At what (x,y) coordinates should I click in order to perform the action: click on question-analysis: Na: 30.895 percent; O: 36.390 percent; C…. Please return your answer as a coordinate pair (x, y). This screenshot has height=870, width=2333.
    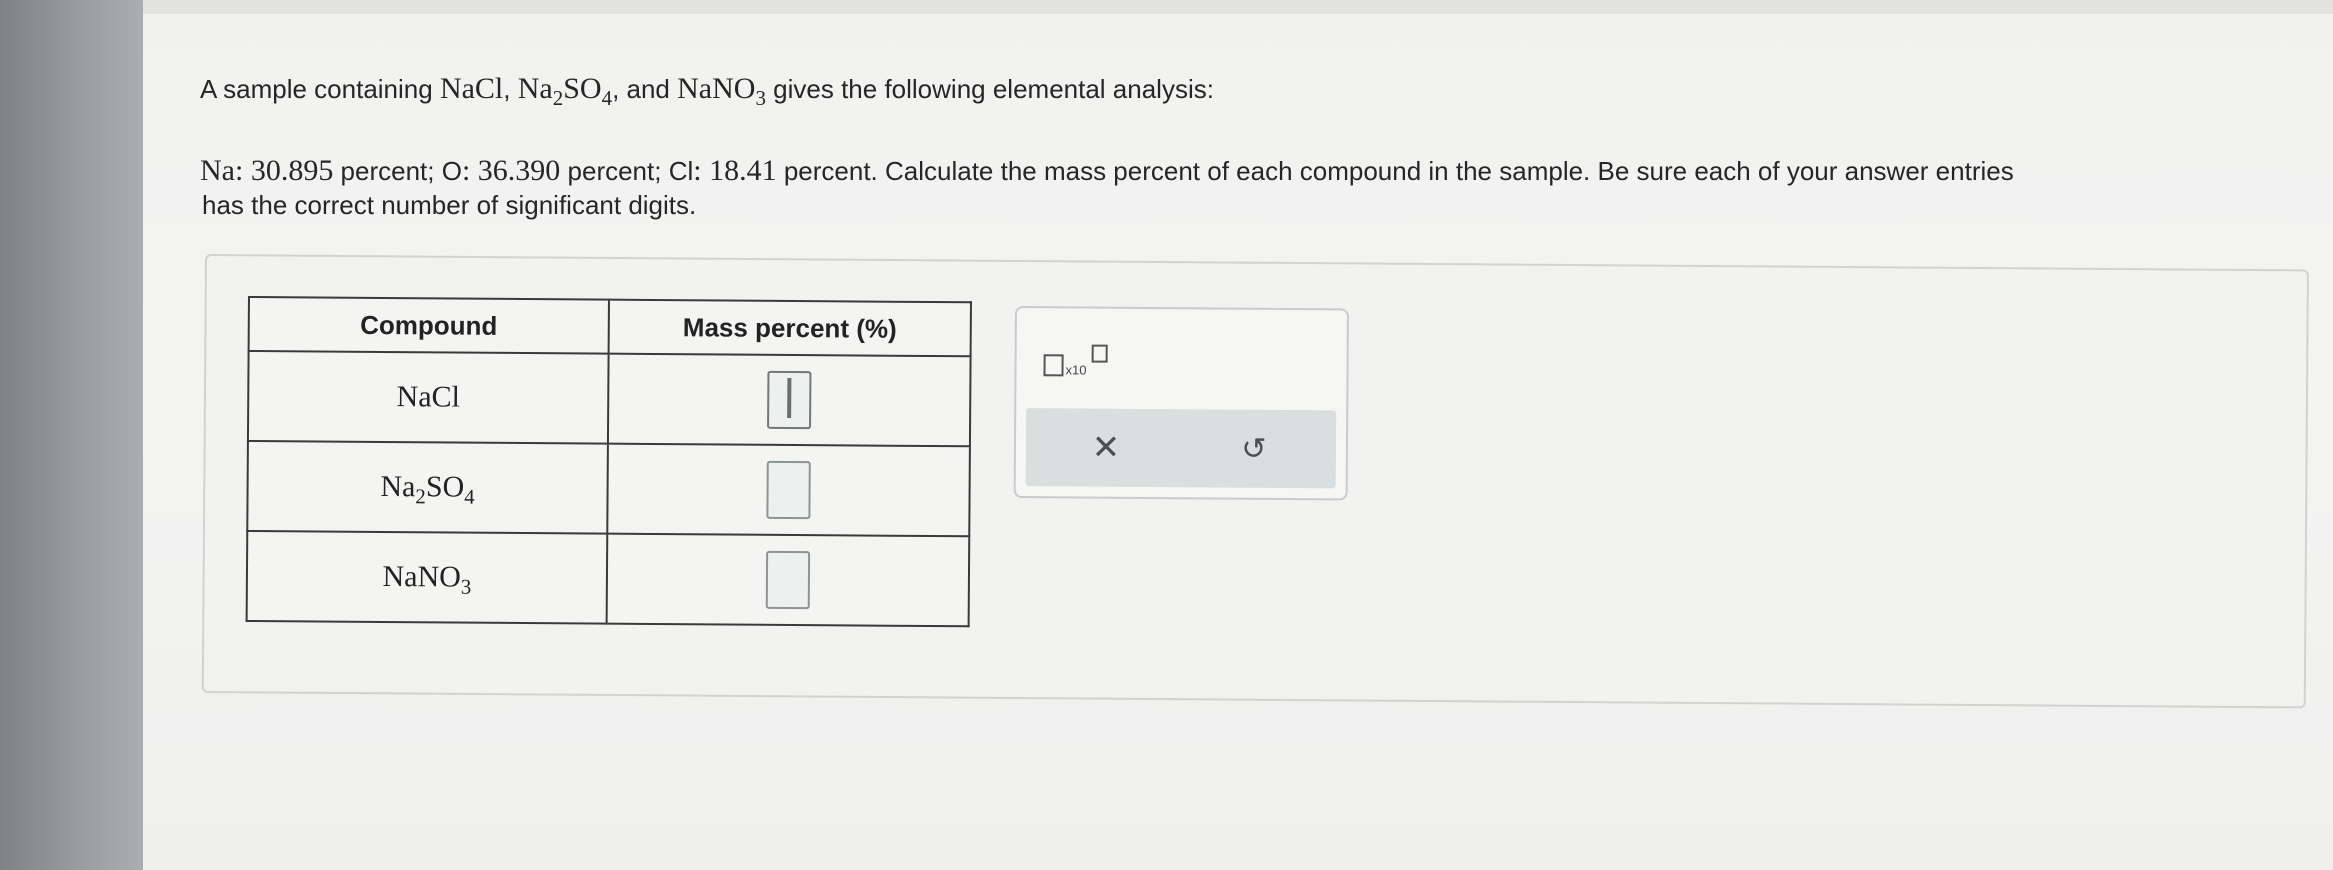
    Looking at the image, I should click on (1107, 170).